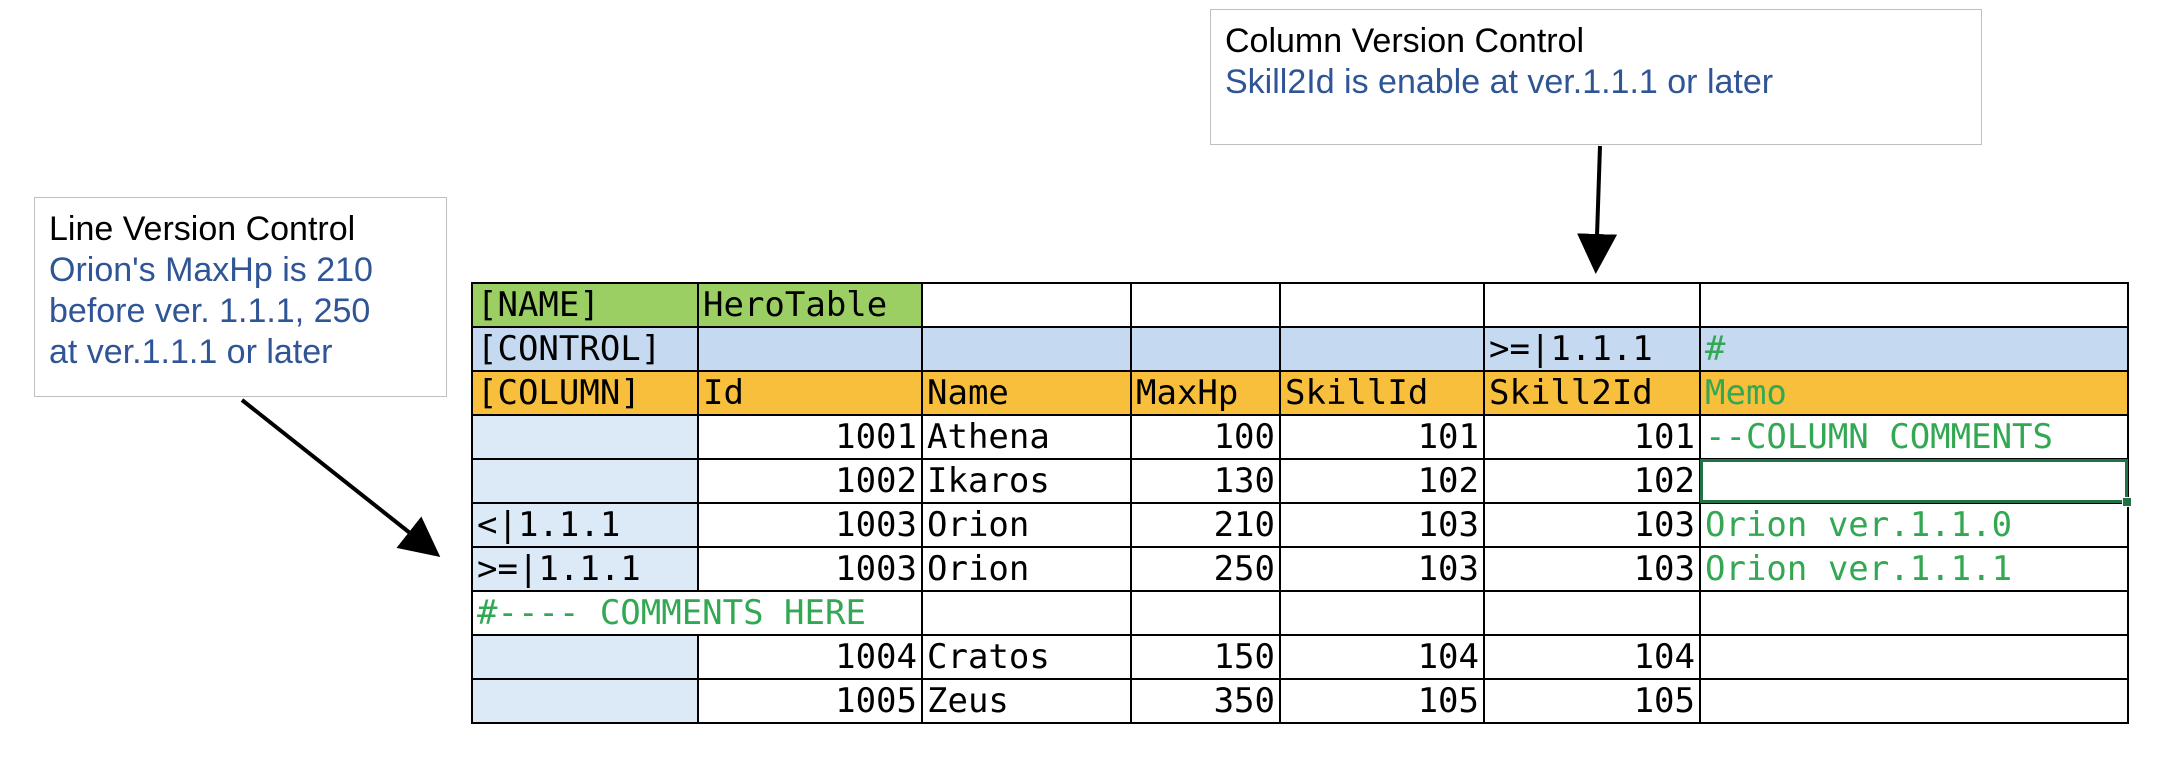 The width and height of the screenshot is (2164, 784). I want to click on header-name: Name, so click(1026, 393).